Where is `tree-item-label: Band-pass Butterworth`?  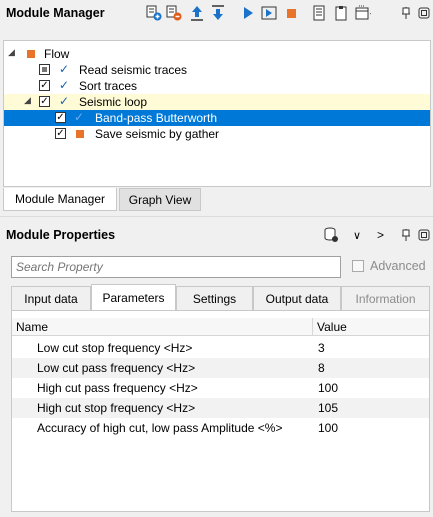 tree-item-label: Band-pass Butterworth is located at coordinates (156, 118).